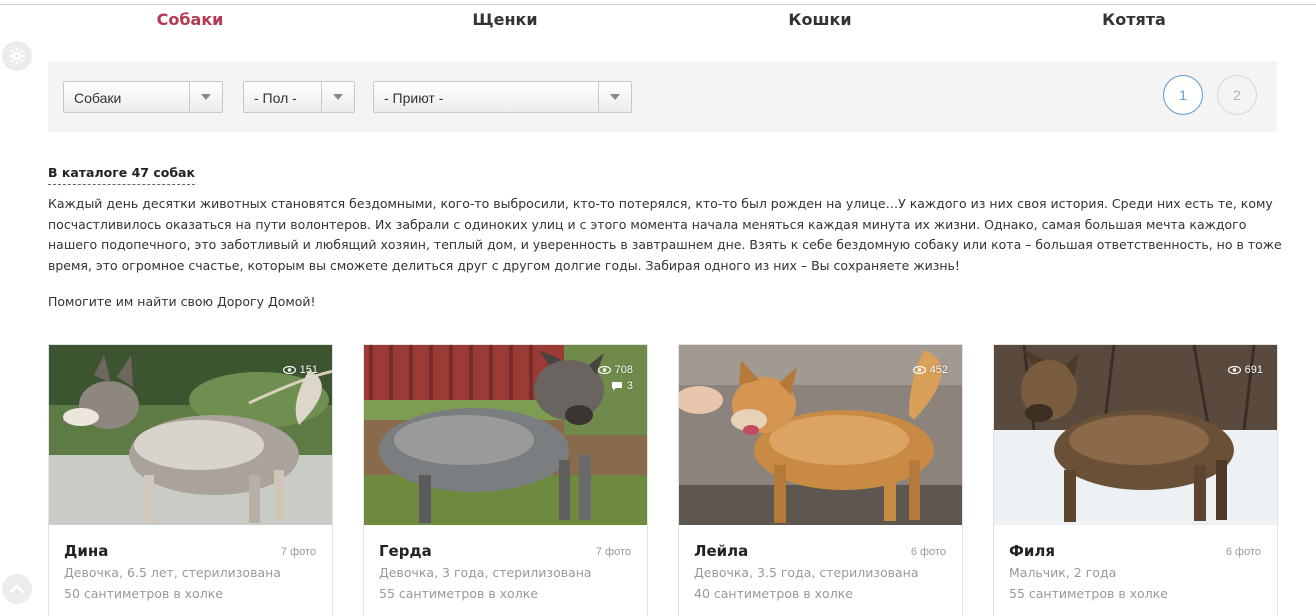 The image size is (1316, 616). I want to click on comments-count: 3, so click(629, 386).